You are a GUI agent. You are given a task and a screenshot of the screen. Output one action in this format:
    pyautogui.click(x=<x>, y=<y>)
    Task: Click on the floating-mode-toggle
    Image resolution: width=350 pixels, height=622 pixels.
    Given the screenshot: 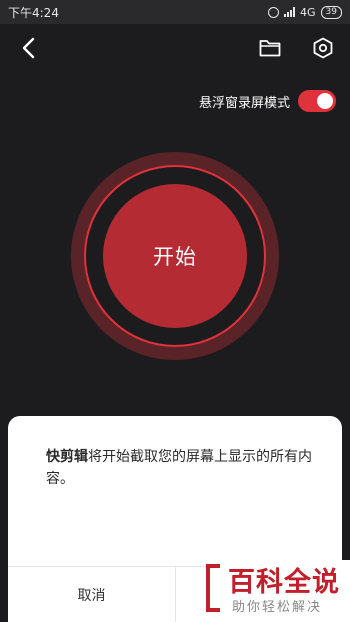 What is the action you would take?
    pyautogui.click(x=317, y=101)
    